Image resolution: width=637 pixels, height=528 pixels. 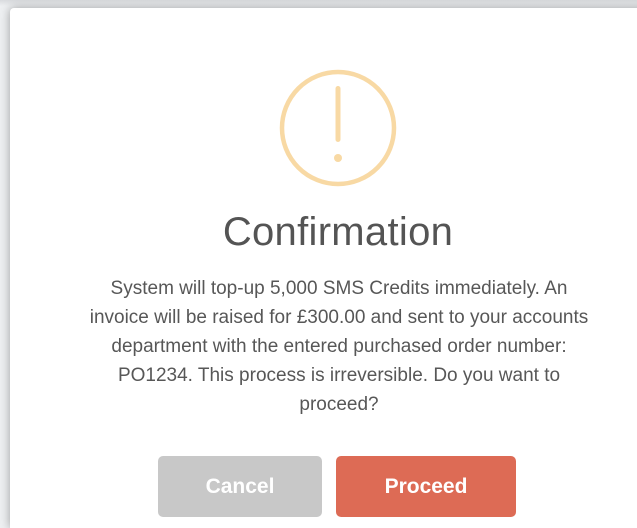 I want to click on message-line: proceed?, so click(x=339, y=404).